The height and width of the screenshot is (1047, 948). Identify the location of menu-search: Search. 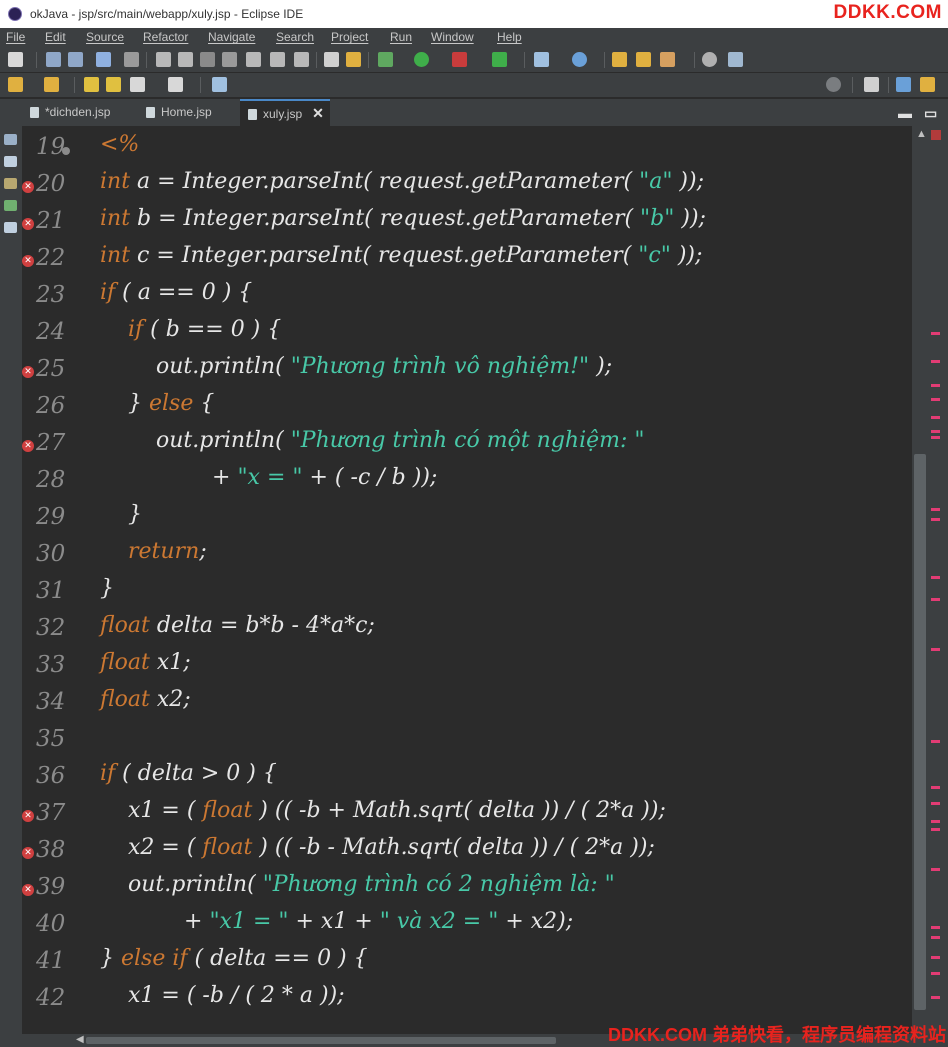
(295, 37).